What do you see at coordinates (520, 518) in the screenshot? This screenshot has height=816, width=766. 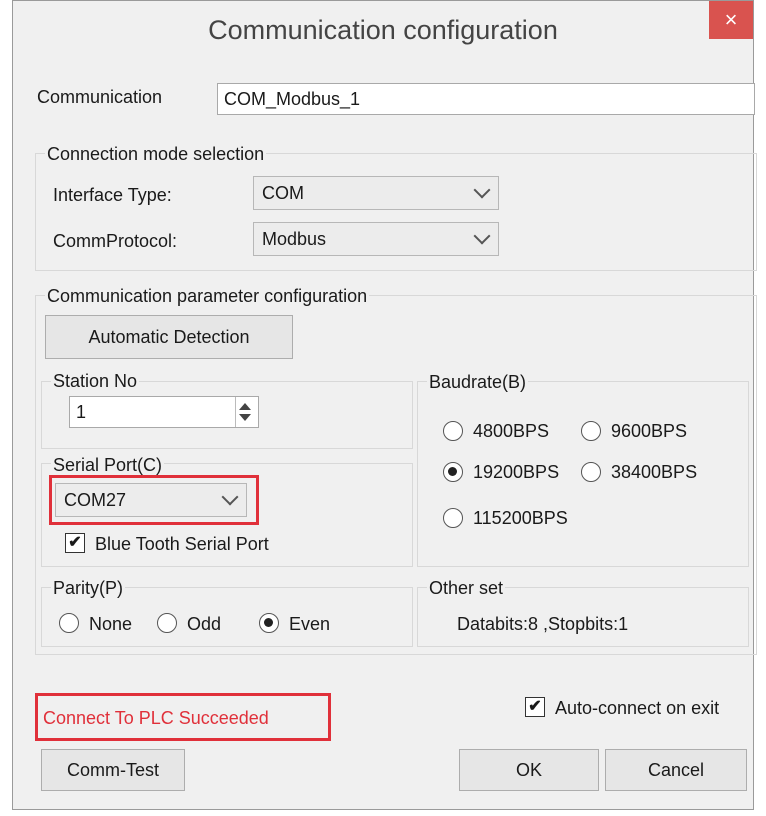 I see `baud-115200-label: 115200BPS` at bounding box center [520, 518].